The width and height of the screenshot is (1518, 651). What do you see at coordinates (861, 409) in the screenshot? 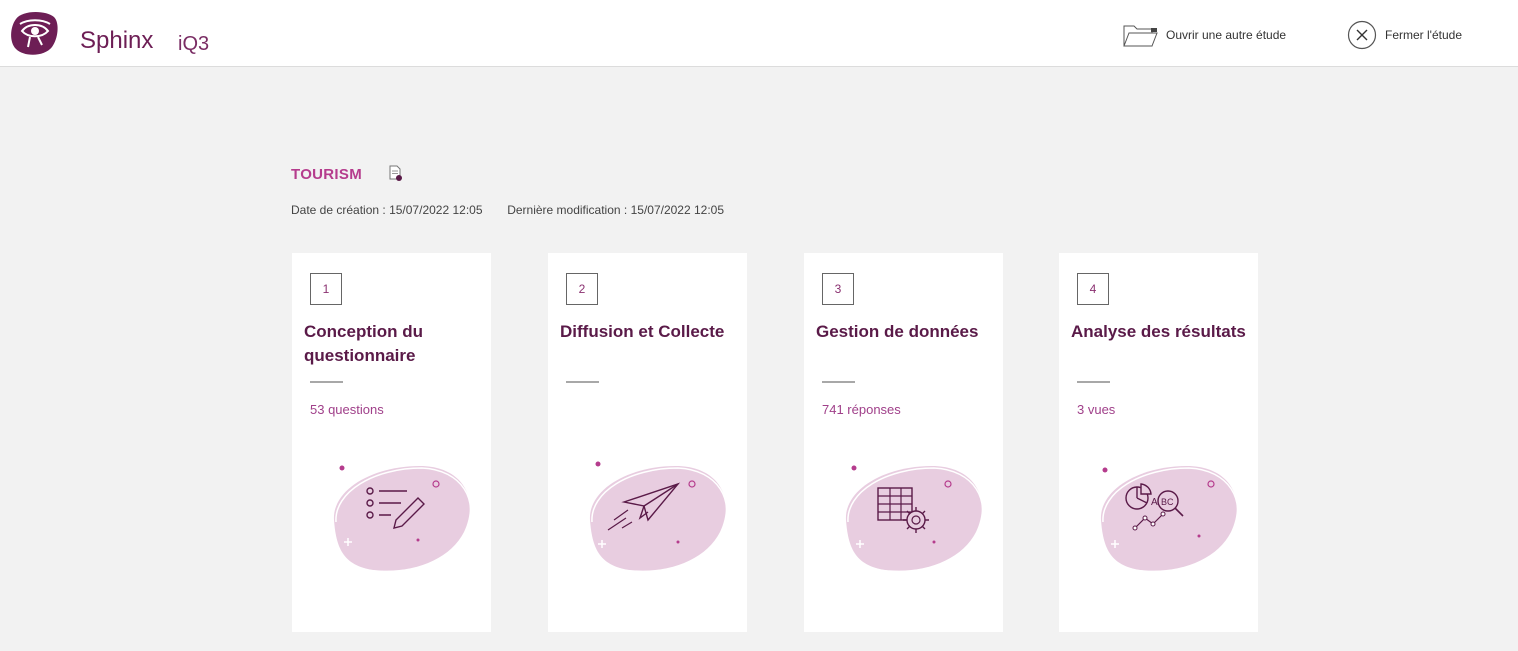
I see `card-stat: 741 réponses` at bounding box center [861, 409].